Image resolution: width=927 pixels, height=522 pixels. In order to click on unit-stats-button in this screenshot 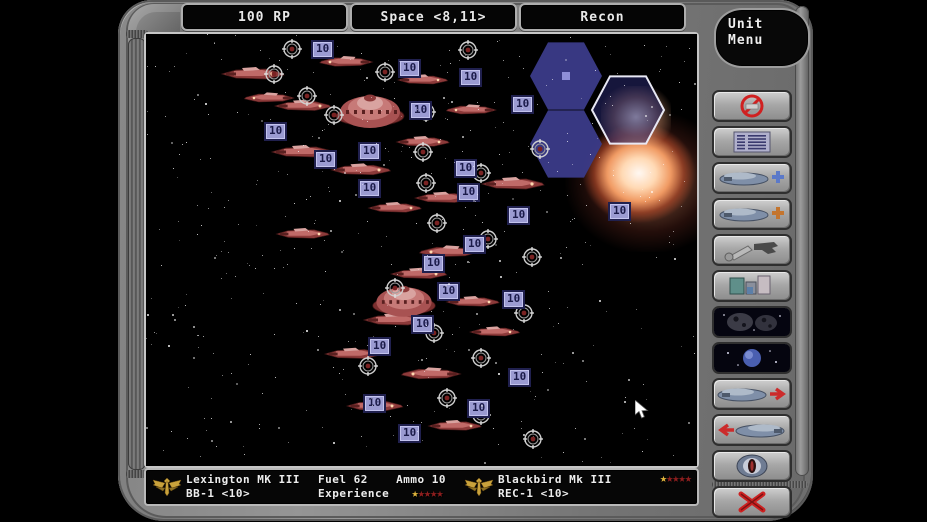, I will do `click(752, 142)`.